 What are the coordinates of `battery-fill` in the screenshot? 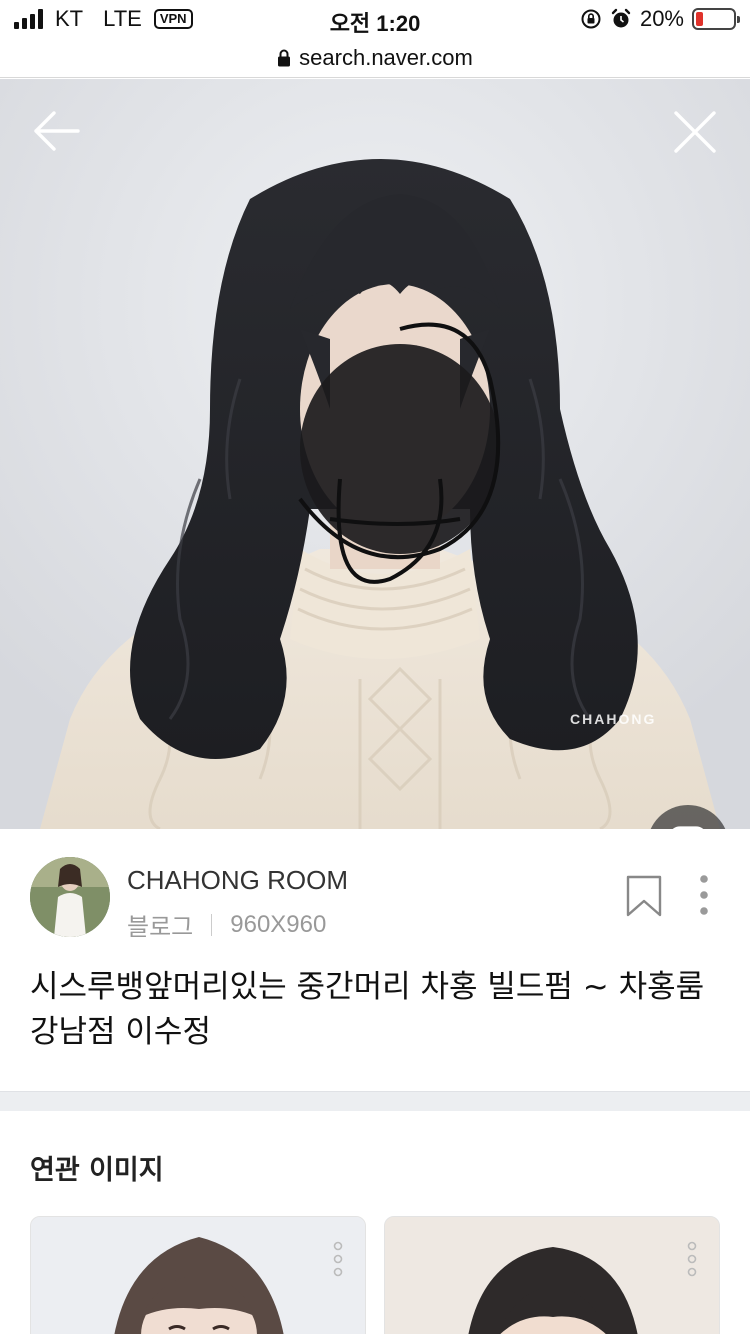 It's located at (700, 19).